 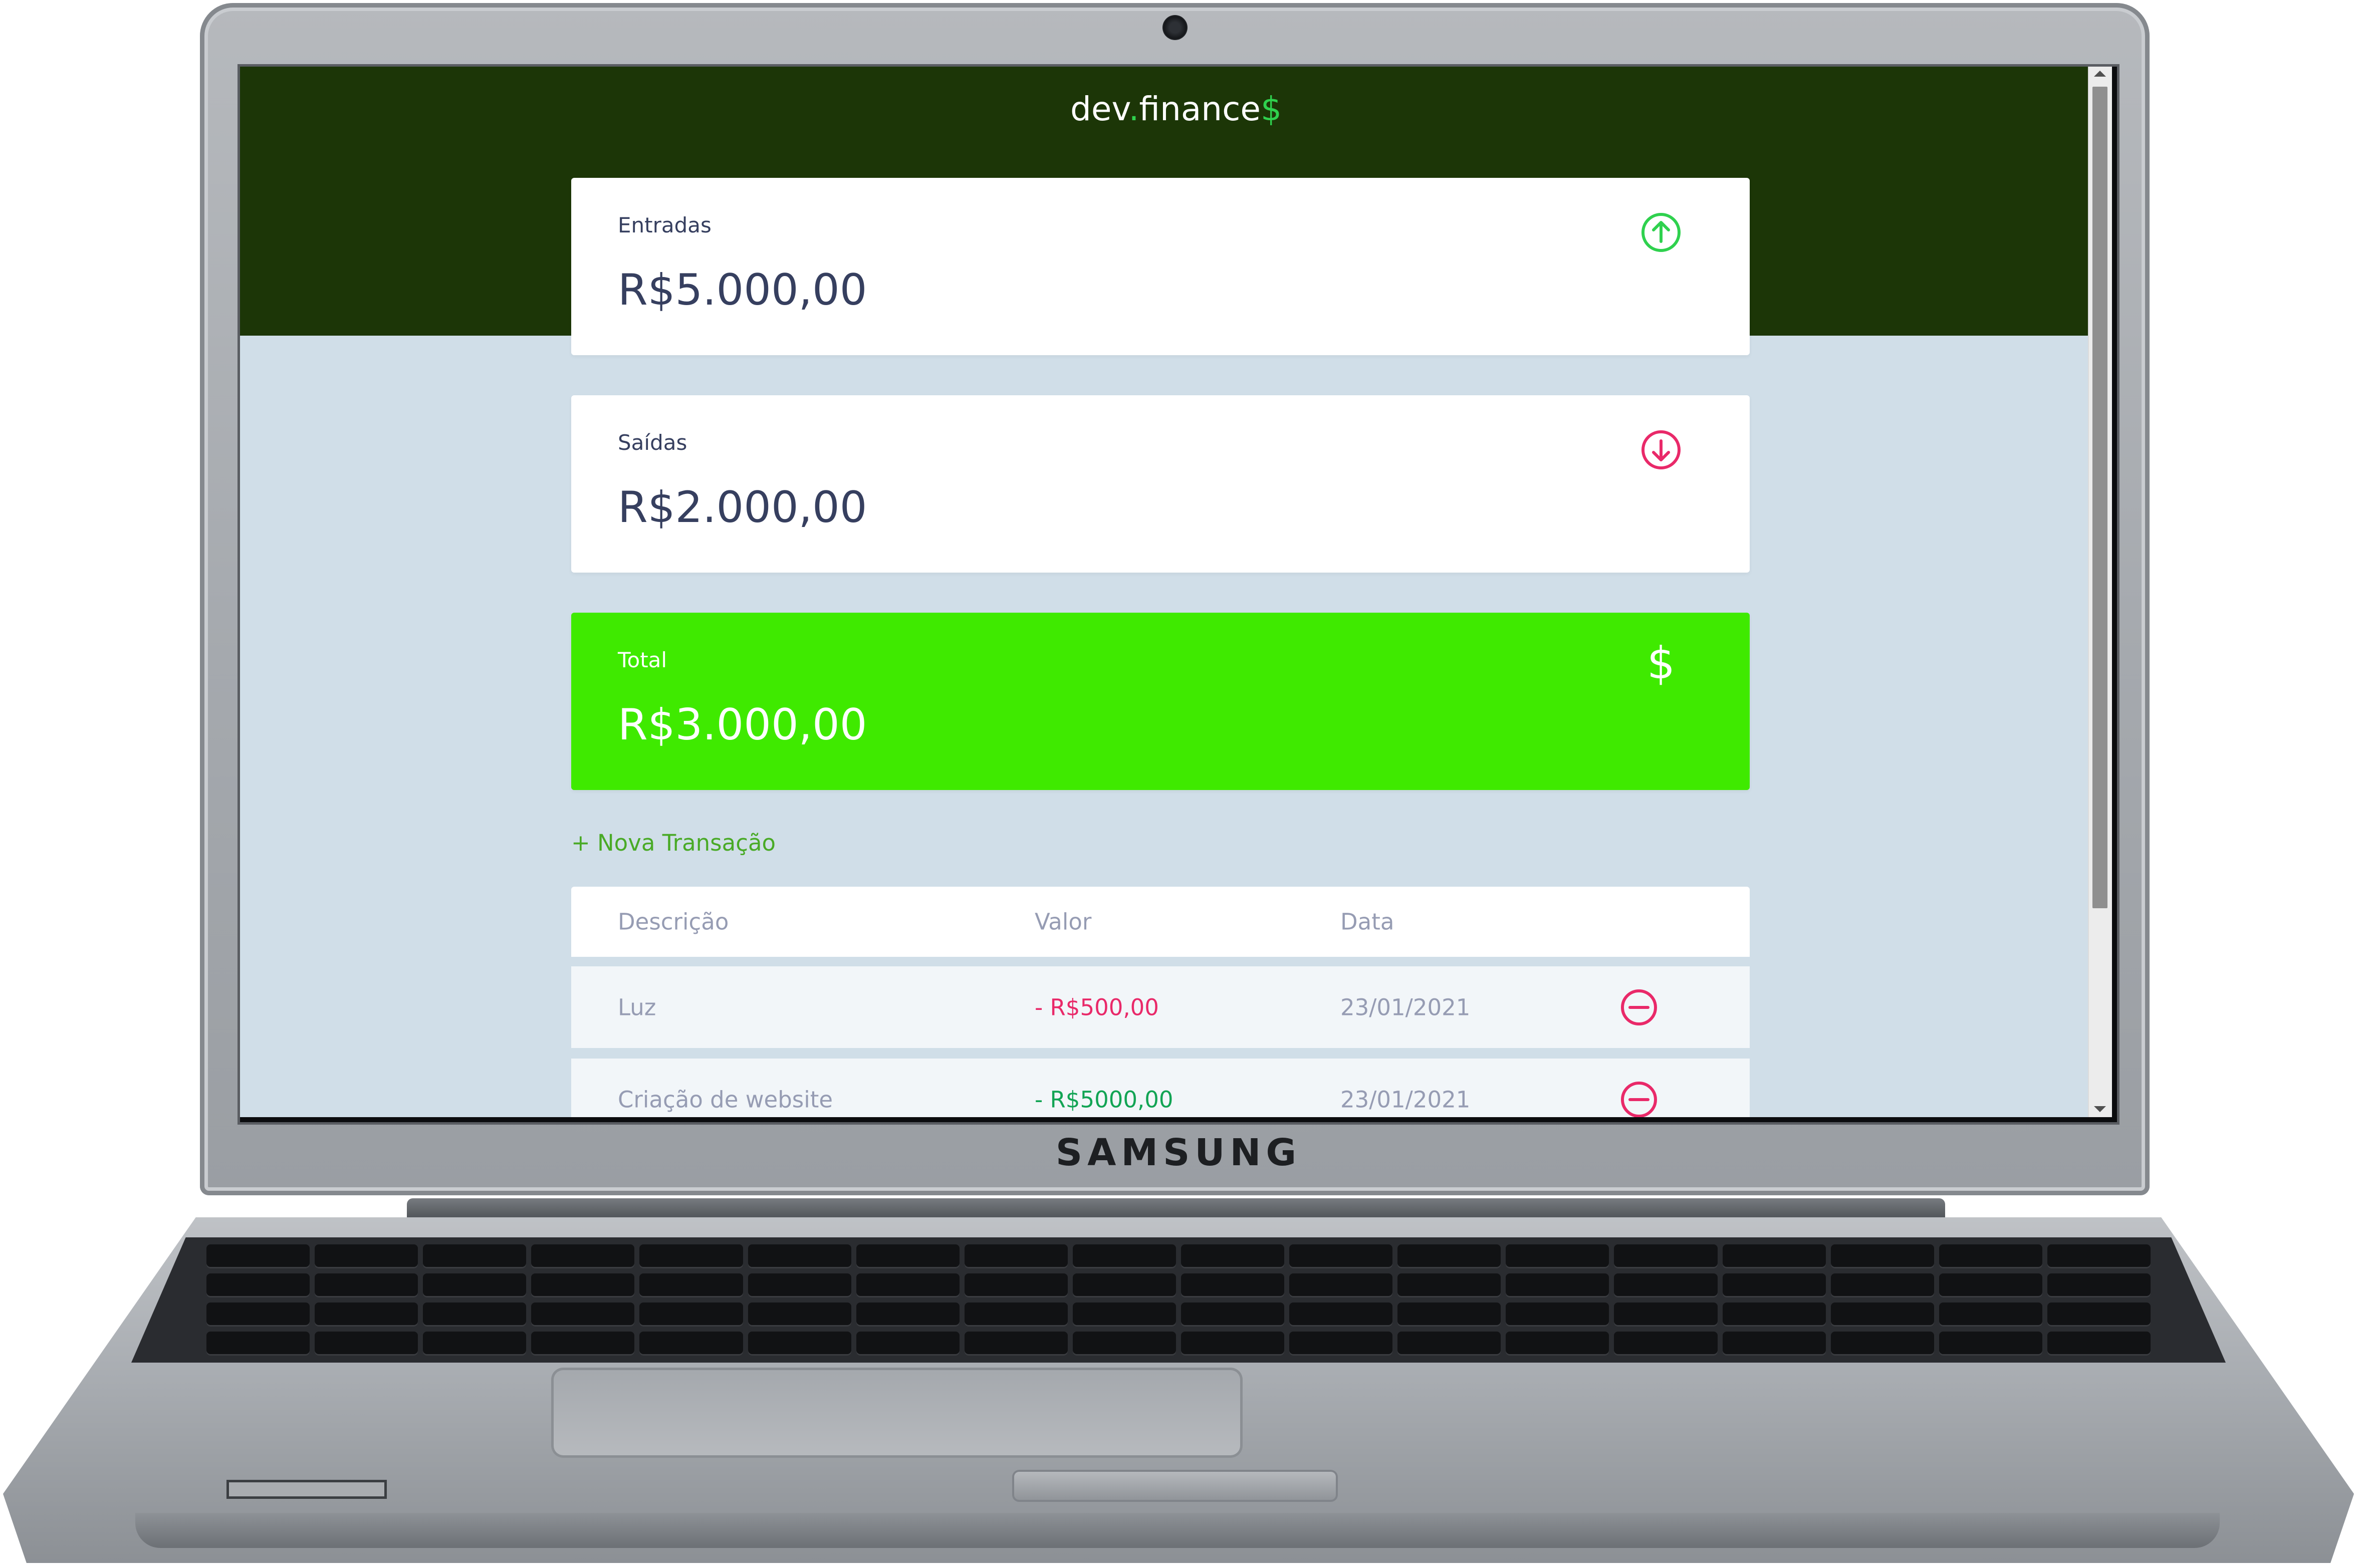 I want to click on income-card: Entradas R$5.000,00, so click(x=1160, y=266).